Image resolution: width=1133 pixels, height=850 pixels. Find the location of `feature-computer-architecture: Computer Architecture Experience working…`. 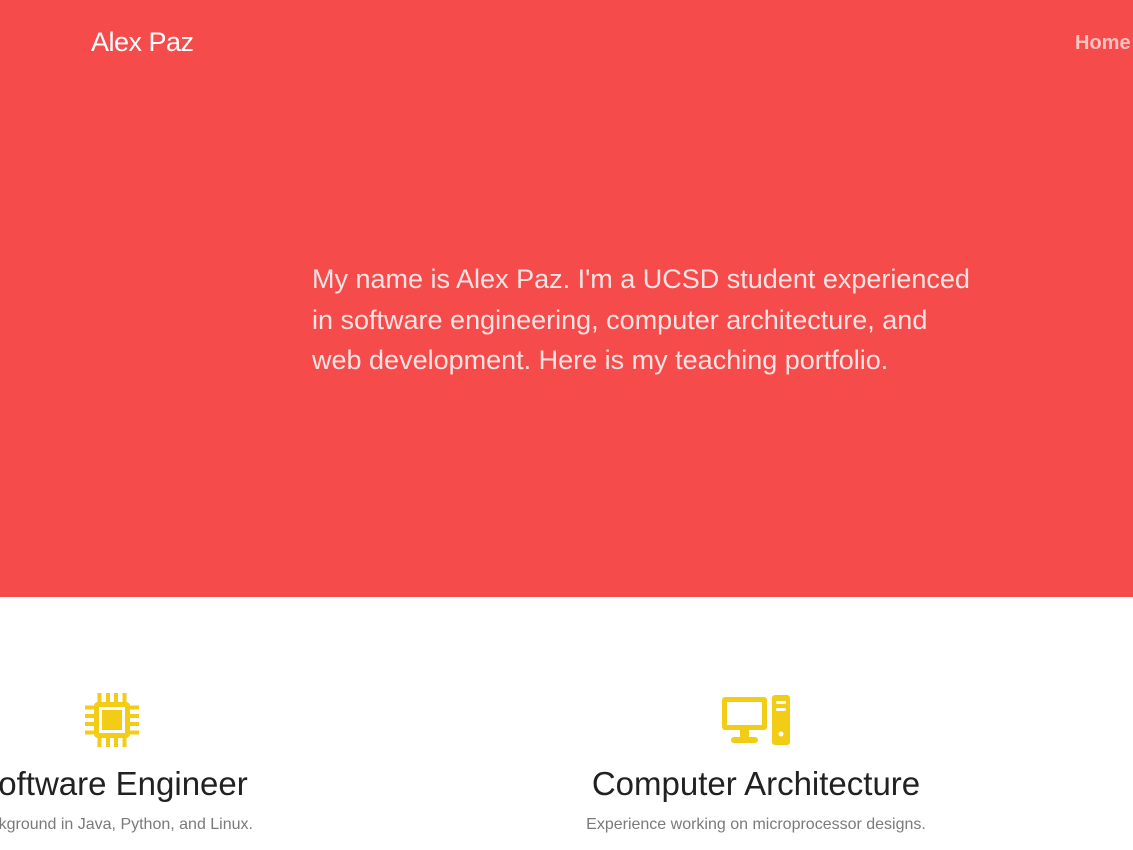

feature-computer-architecture: Computer Architecture Experience working… is located at coordinates (756, 770).